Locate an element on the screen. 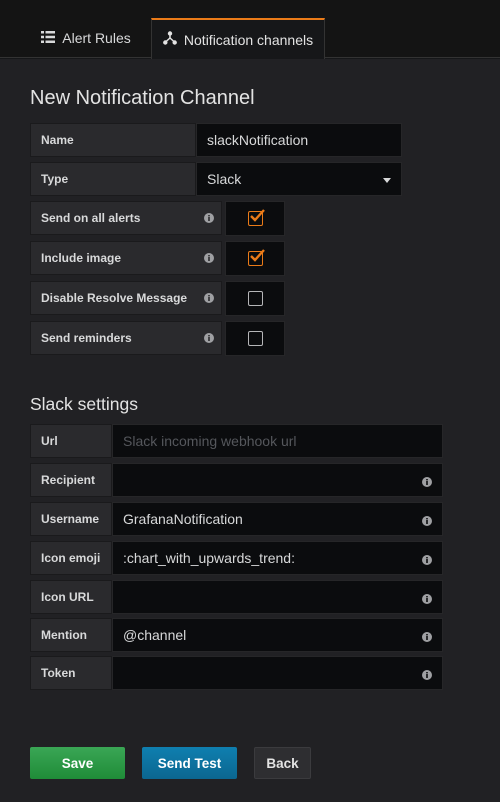  icon-emoji-input: :chart_with_upwards_trend: is located at coordinates (277, 558).